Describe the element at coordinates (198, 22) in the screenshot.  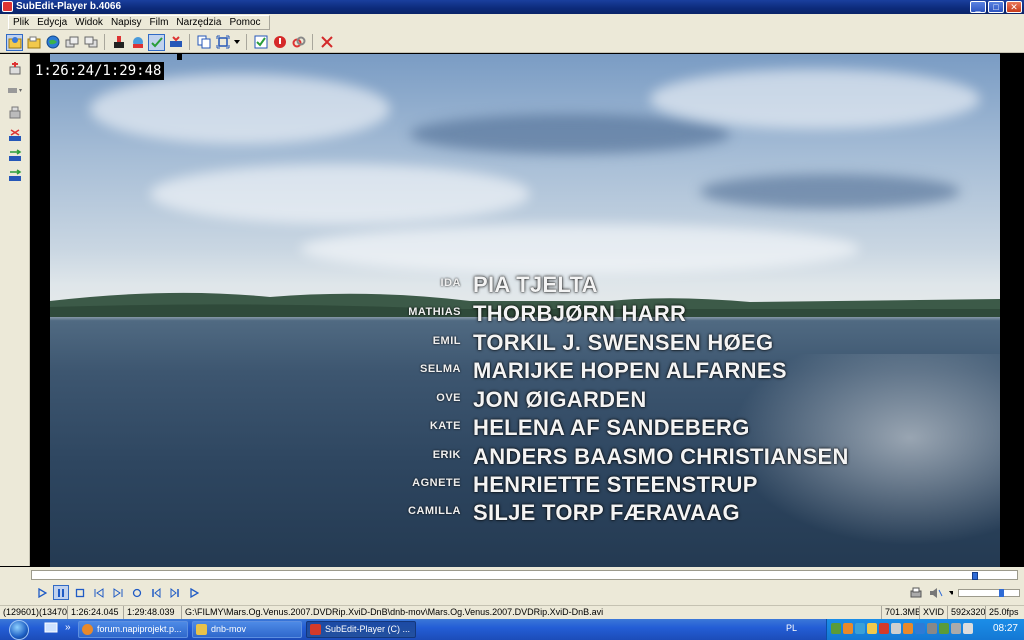
I see `menu-narzedzia: Narzędzia` at that location.